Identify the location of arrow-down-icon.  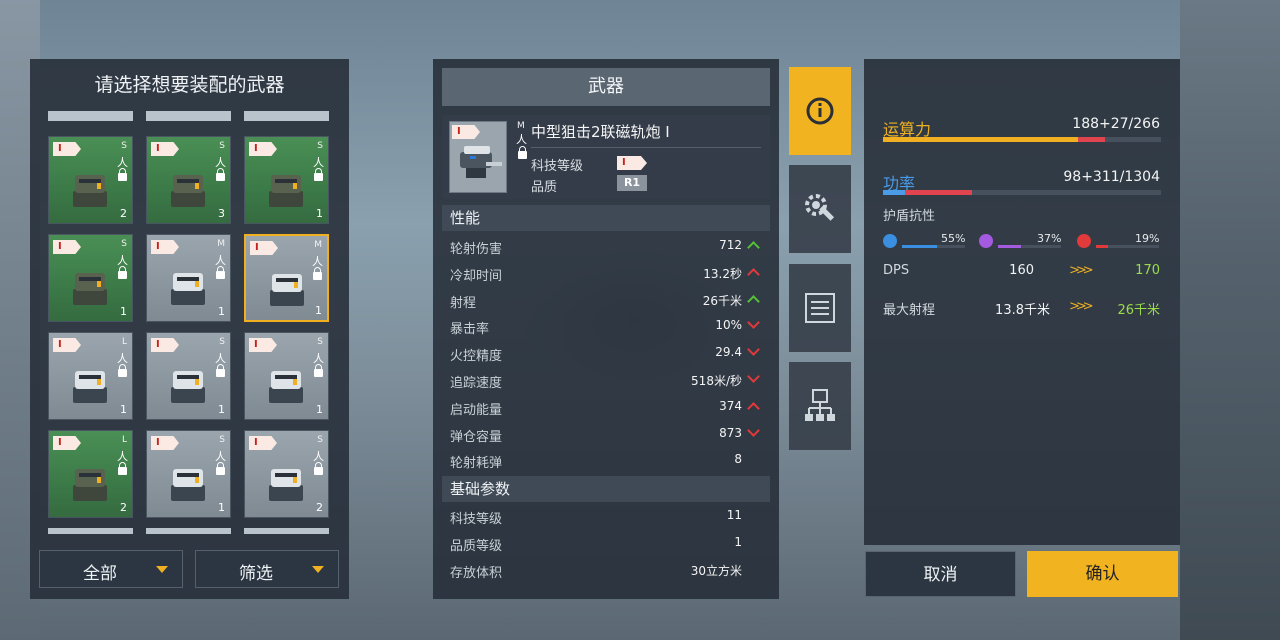
(754, 352).